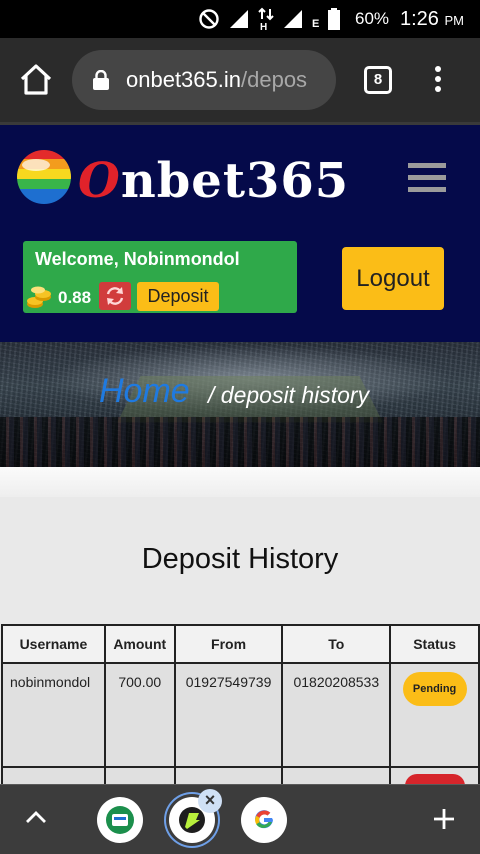  Describe the element at coordinates (444, 819) in the screenshot. I see `new-tab-plus-icon` at that location.